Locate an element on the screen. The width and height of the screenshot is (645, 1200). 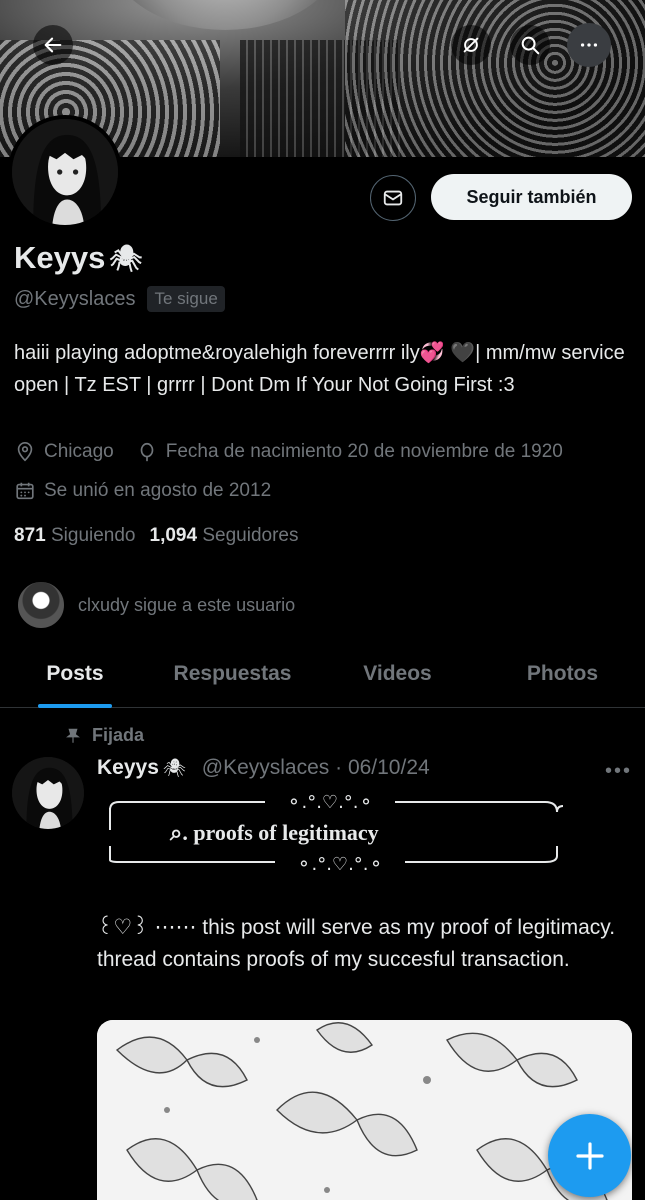
following-label: Siguiendo is located at coordinates (93, 535).